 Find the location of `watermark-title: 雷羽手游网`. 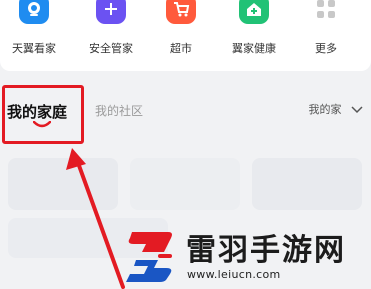

watermark-title: 雷羽手游网 is located at coordinates (266, 250).